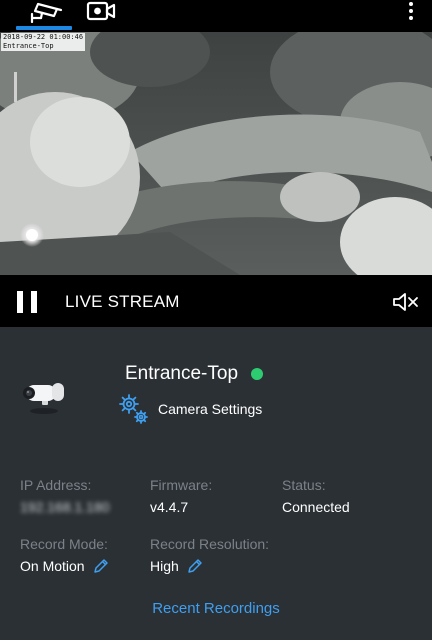  Describe the element at coordinates (28, 302) in the screenshot. I see `pause-icon` at that location.